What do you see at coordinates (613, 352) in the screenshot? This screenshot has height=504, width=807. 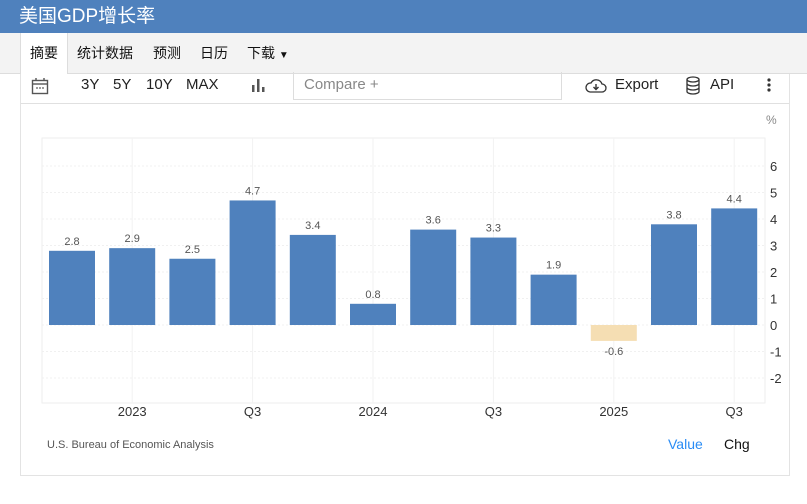 I see `data-label: -0.6` at bounding box center [613, 352].